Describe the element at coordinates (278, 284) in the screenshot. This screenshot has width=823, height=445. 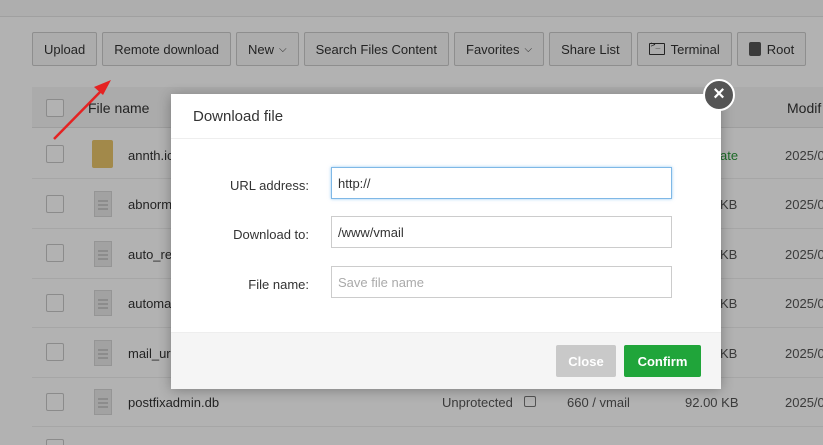
I see `file-name-label: File name:` at that location.